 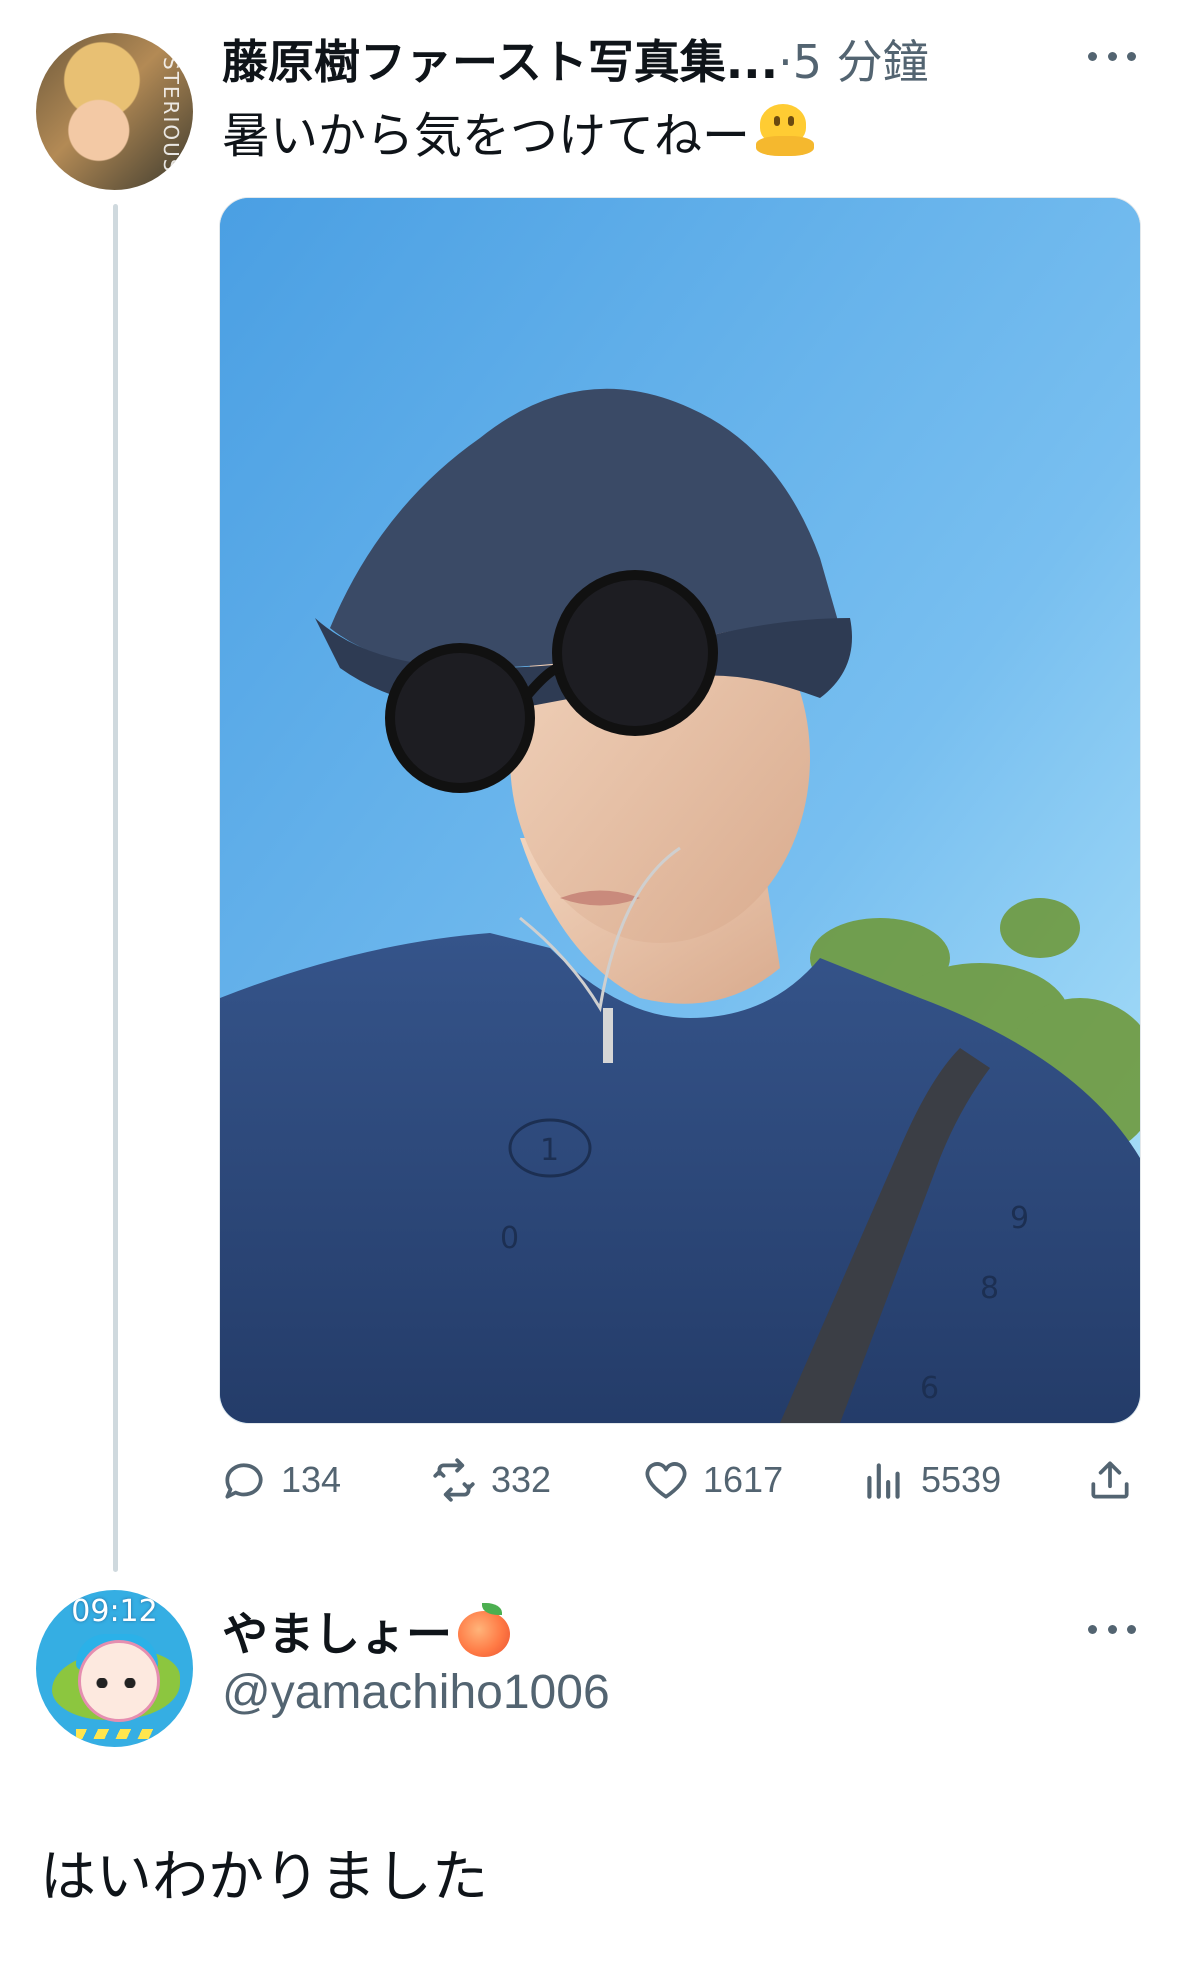 What do you see at coordinates (989, 1288) in the screenshot?
I see `svg-text: 8` at bounding box center [989, 1288].